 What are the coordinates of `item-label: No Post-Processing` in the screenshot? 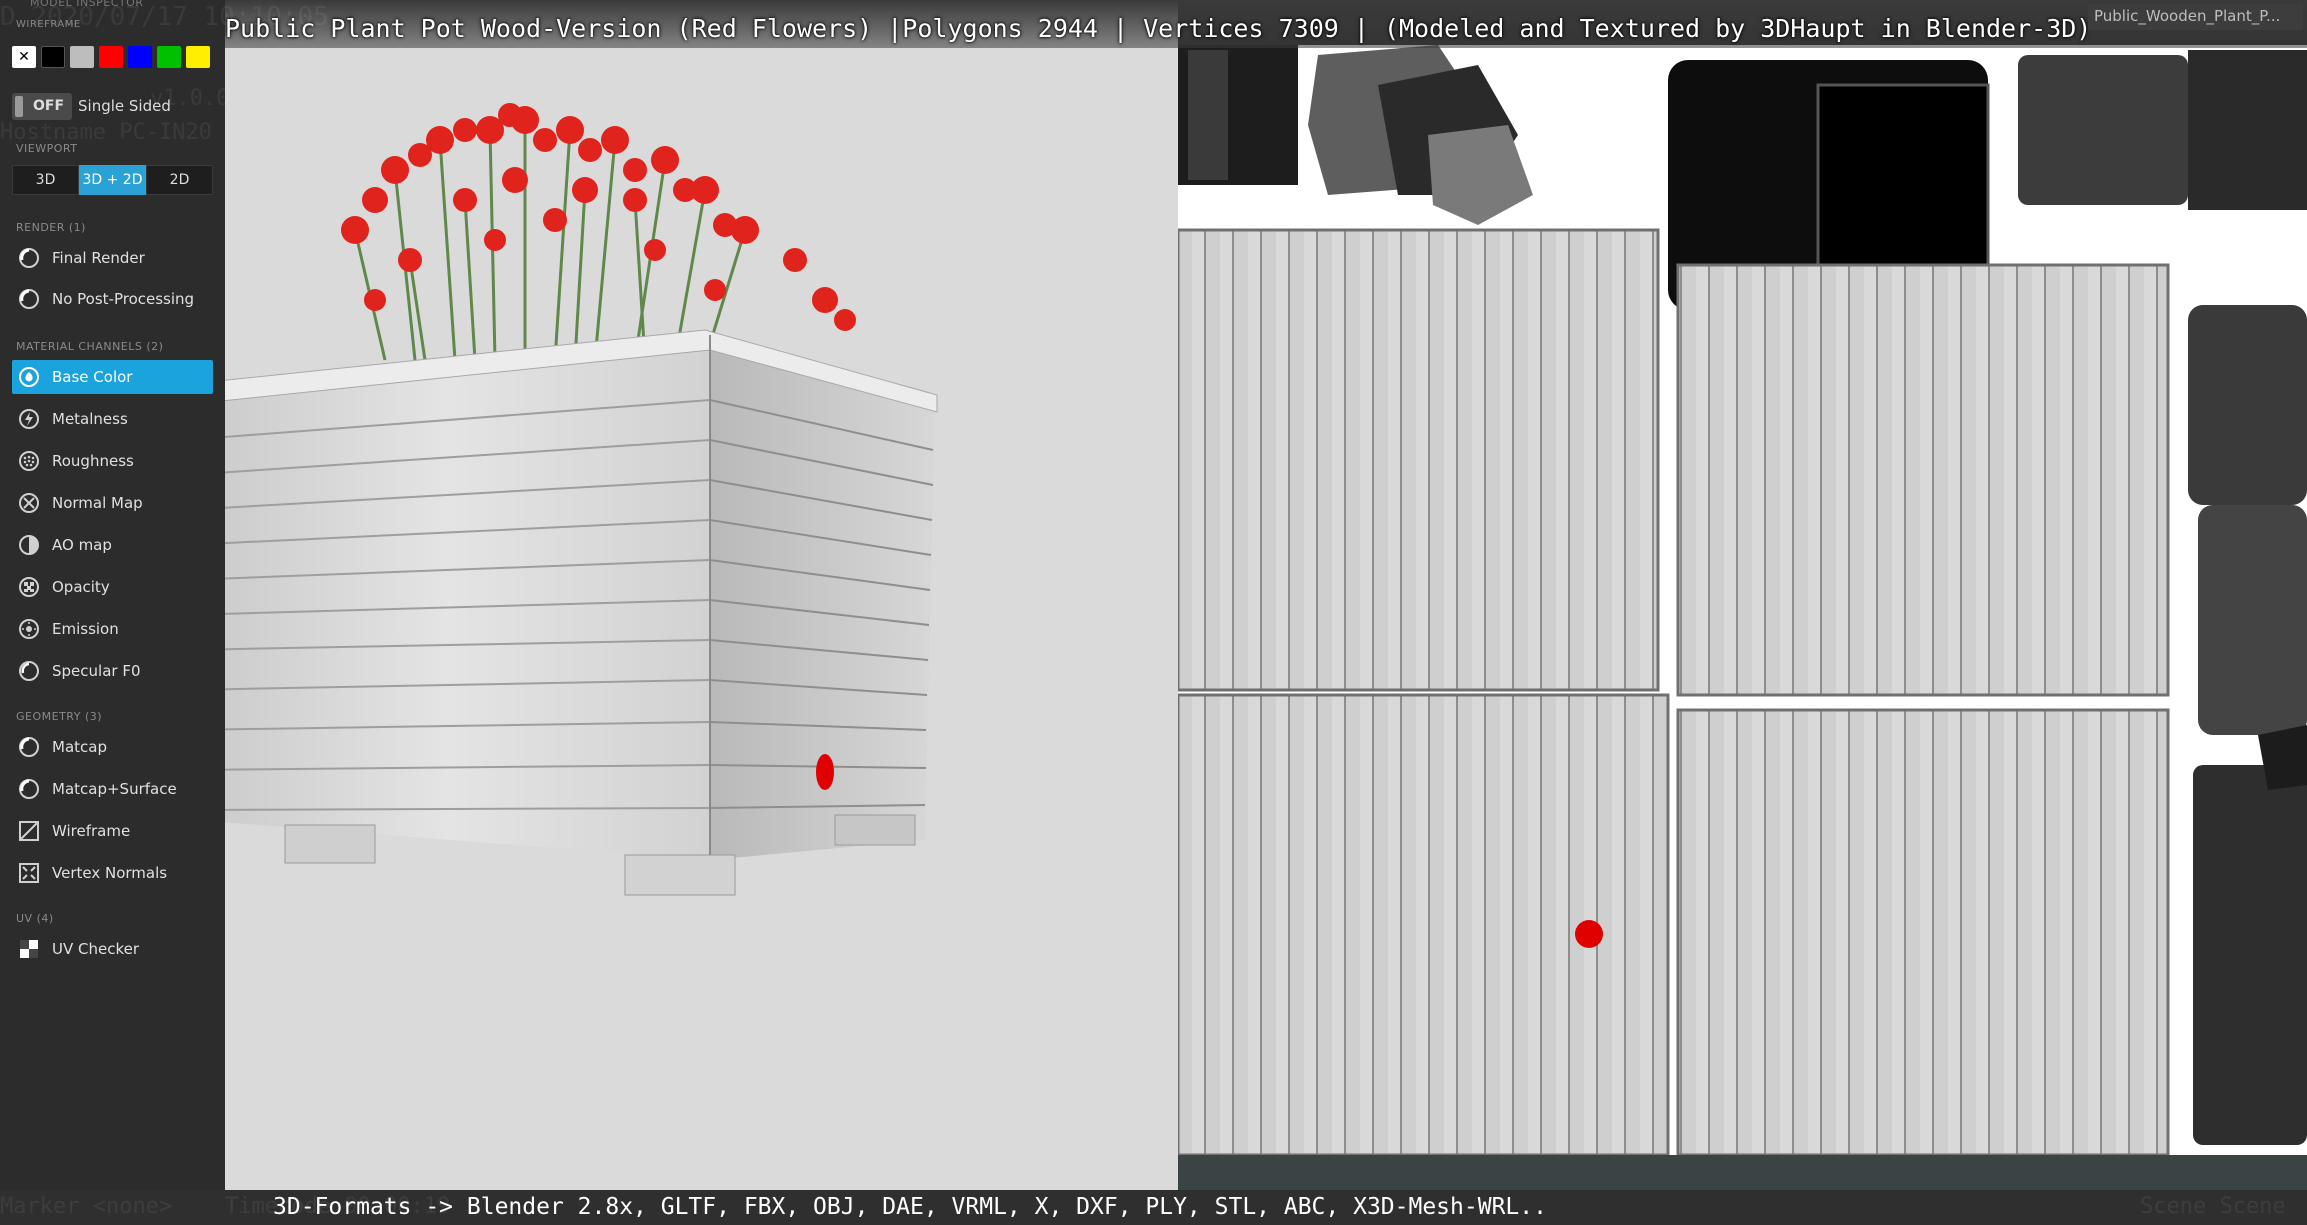 It's located at (123, 299).